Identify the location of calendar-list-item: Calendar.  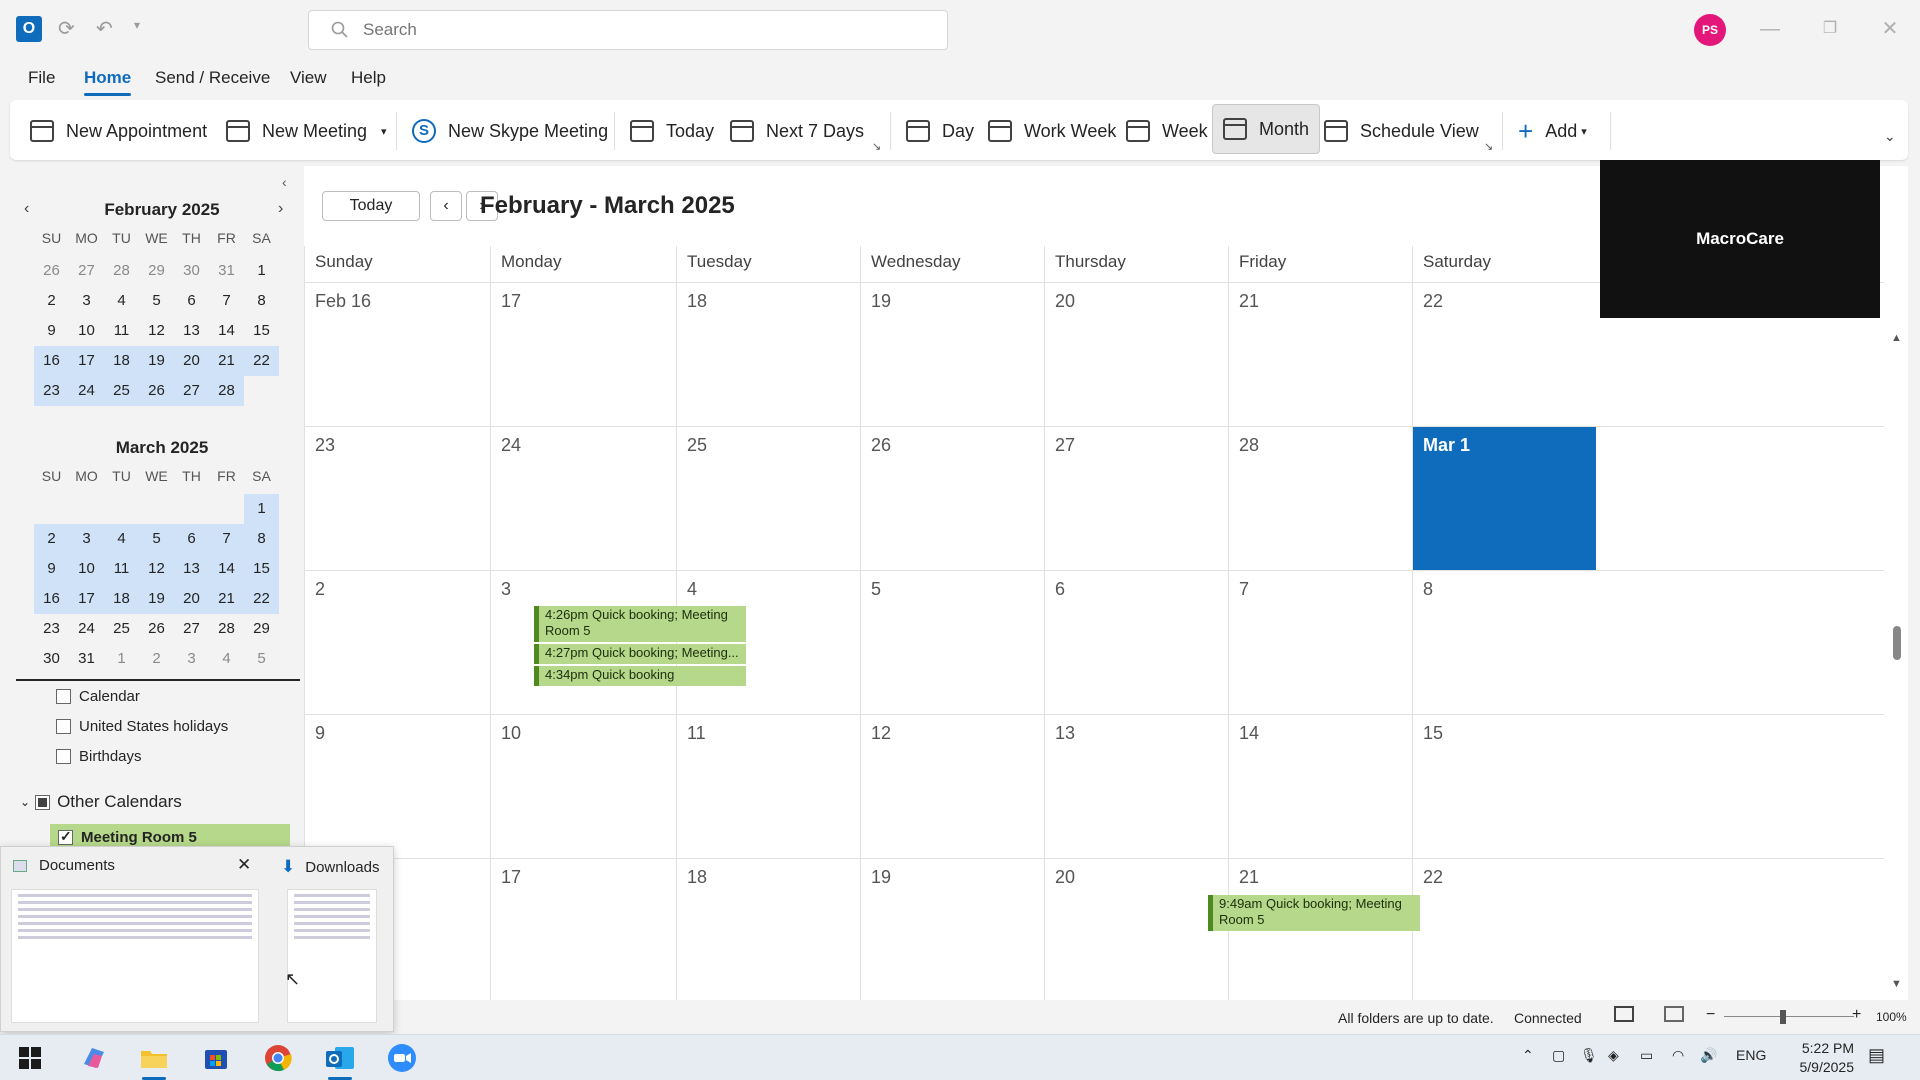
(98, 696).